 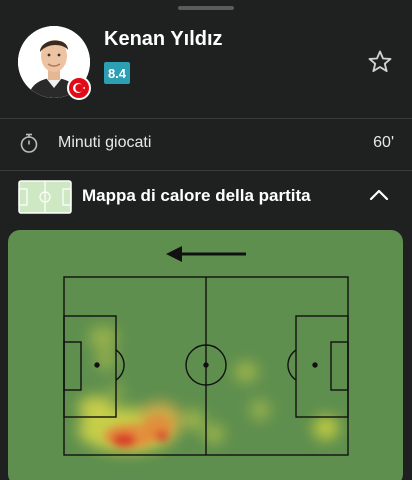 What do you see at coordinates (206, 143) in the screenshot?
I see `minutes-played-row: Minuti giocati 60'` at bounding box center [206, 143].